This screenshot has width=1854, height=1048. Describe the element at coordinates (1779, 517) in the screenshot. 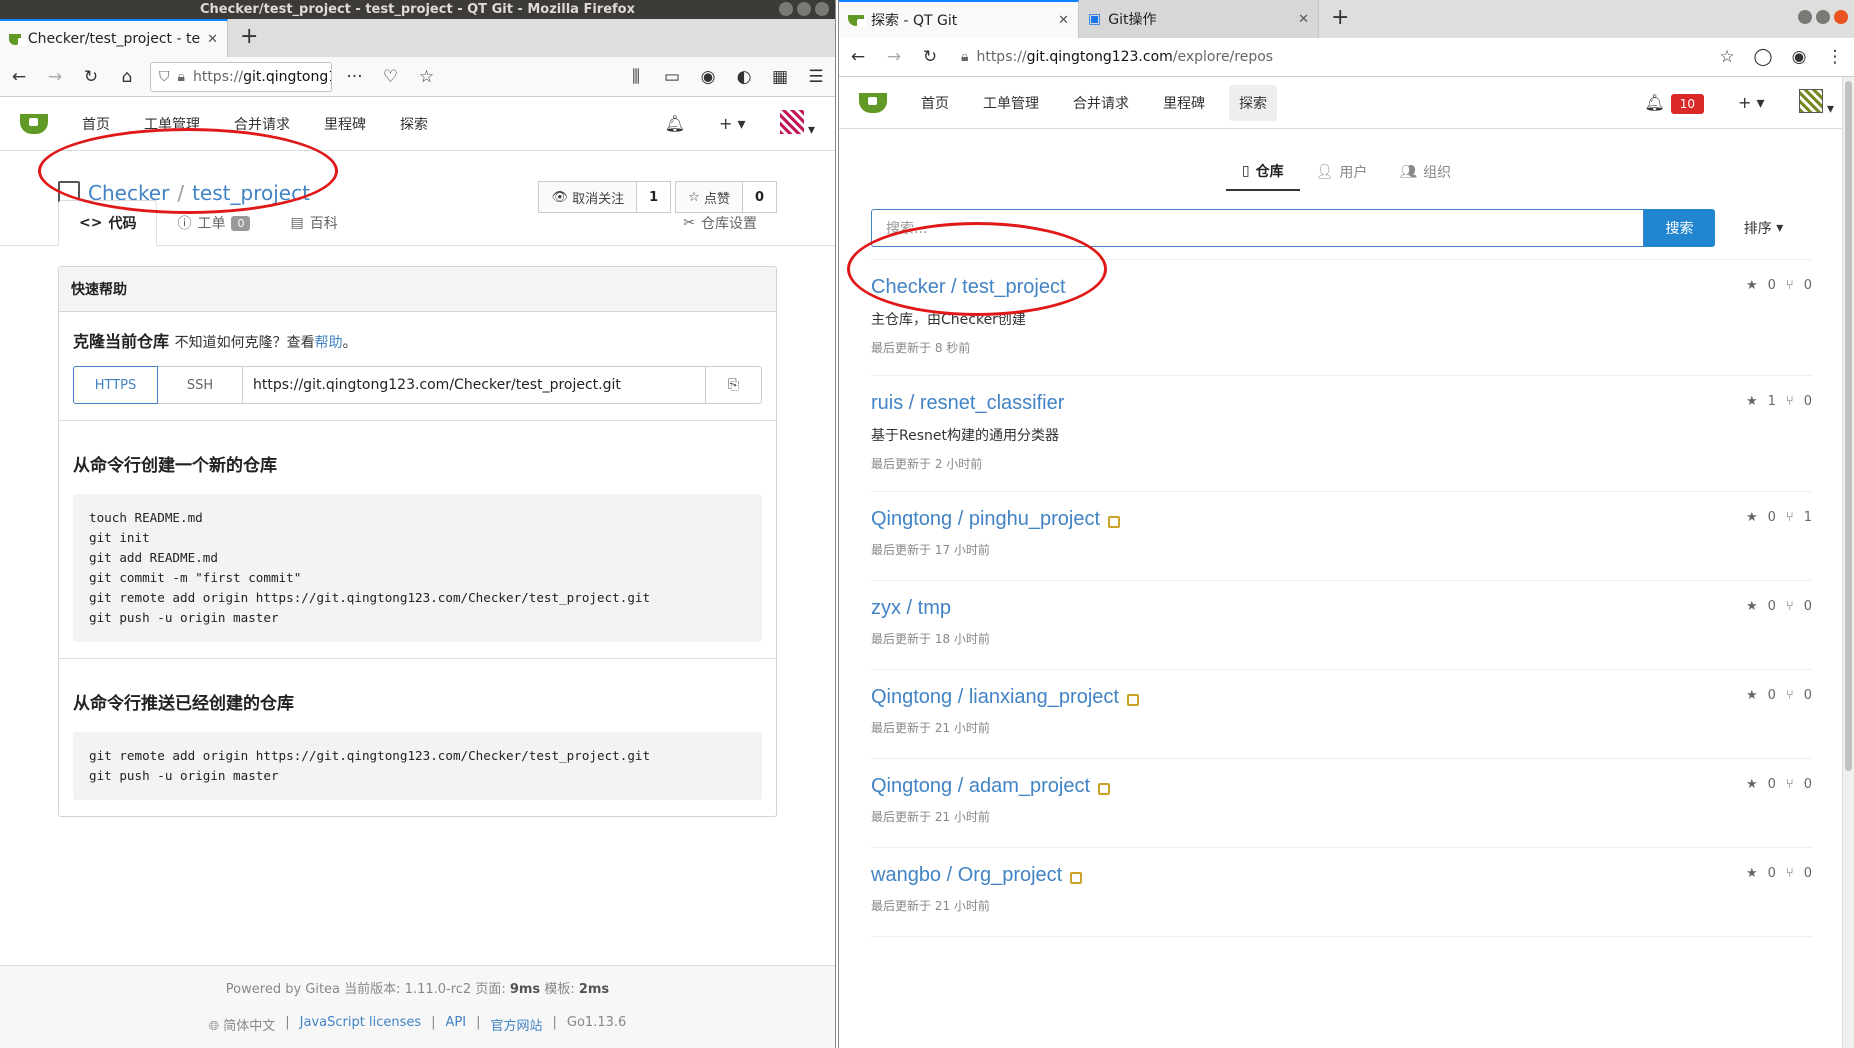

I see `repo-stats: ★ 0 ⑂ 1` at that location.